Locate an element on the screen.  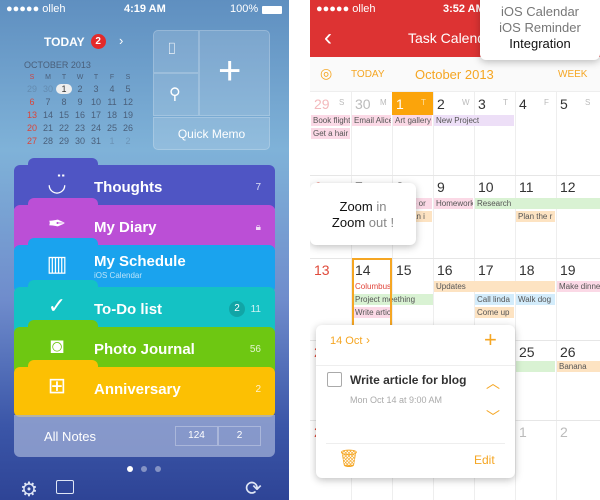
calendar-event: Banana is located at coordinates (578, 366).